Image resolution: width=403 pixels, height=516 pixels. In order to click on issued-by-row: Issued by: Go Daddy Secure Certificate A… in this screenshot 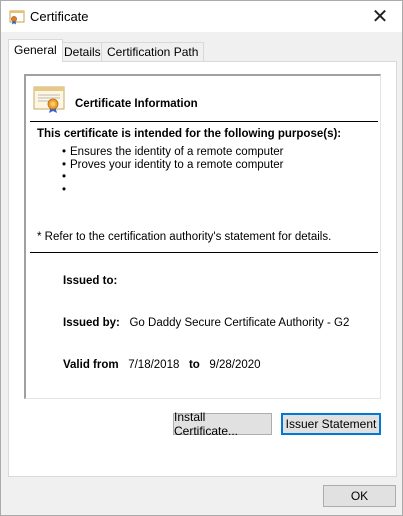, I will do `click(206, 323)`.